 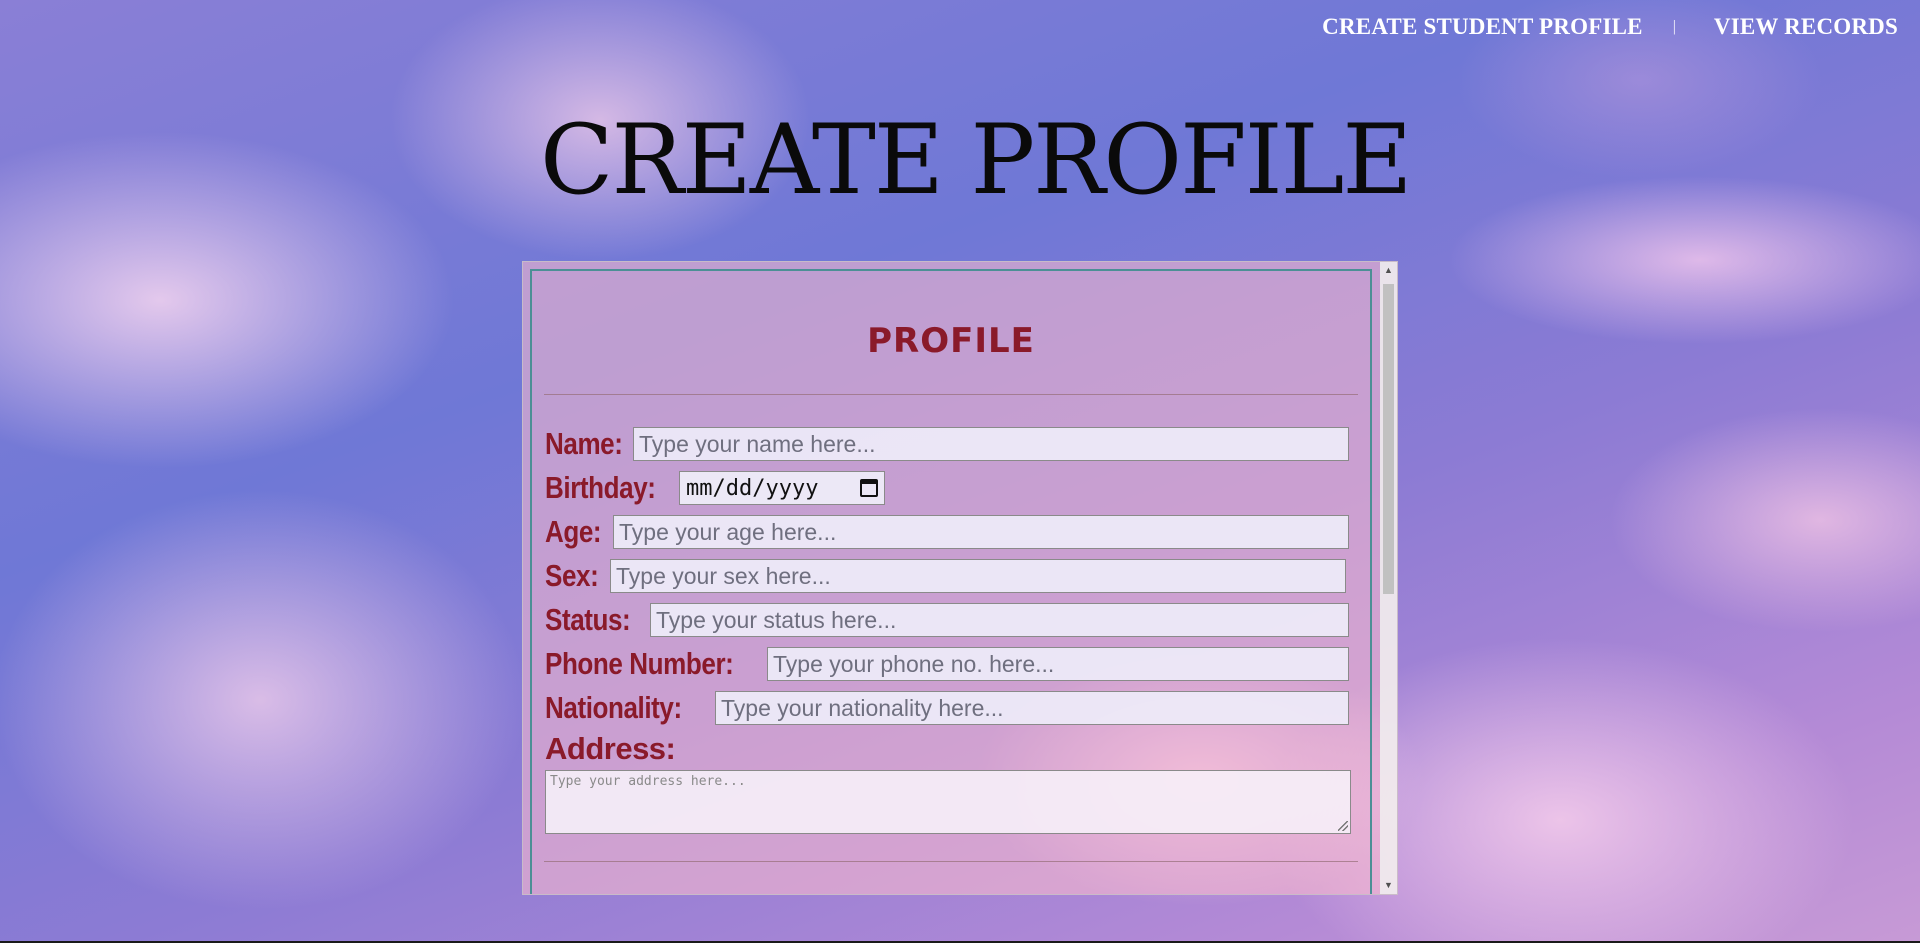 I want to click on phone-label: Phone Number:, so click(x=639, y=663).